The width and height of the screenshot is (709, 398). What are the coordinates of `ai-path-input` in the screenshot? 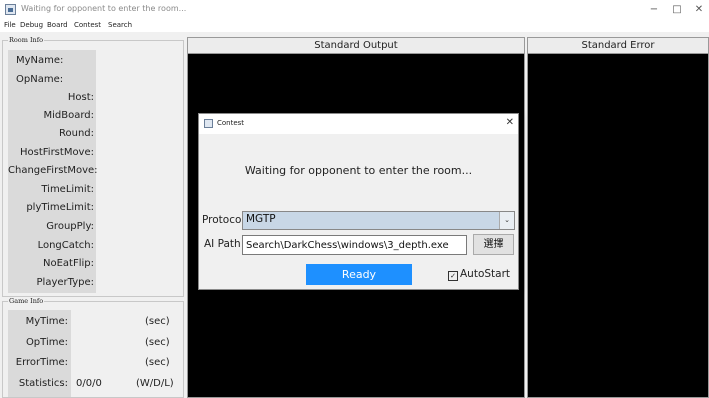 It's located at (354, 245).